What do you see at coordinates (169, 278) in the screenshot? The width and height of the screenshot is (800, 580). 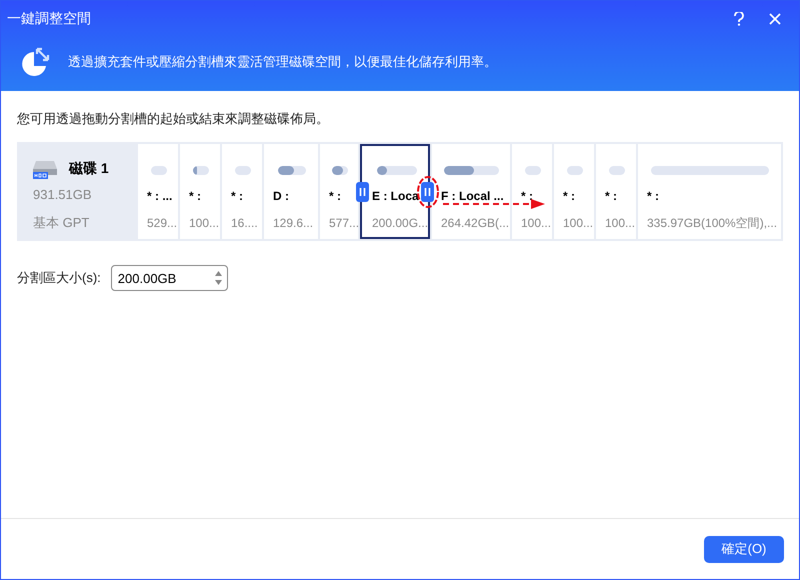 I see `size-field: 200.00GB` at bounding box center [169, 278].